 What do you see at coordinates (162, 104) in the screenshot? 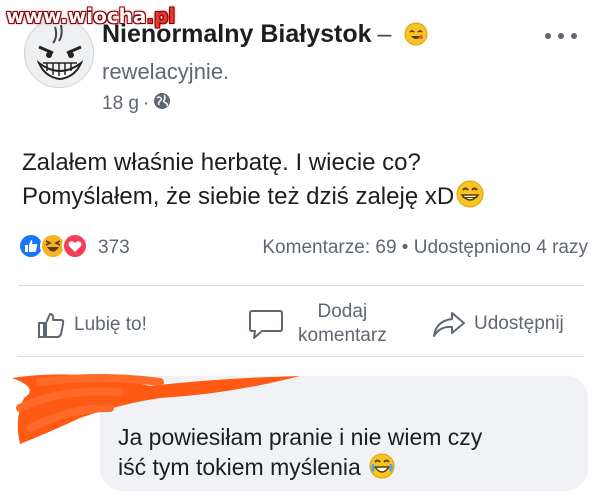
I see `globe-icon` at bounding box center [162, 104].